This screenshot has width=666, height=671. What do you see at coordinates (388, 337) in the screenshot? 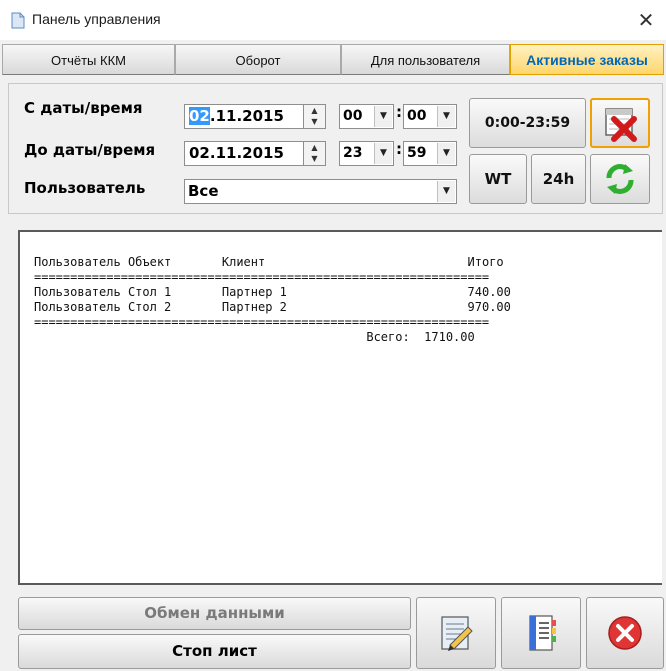
I see `grand-total-label: Всего:` at bounding box center [388, 337].